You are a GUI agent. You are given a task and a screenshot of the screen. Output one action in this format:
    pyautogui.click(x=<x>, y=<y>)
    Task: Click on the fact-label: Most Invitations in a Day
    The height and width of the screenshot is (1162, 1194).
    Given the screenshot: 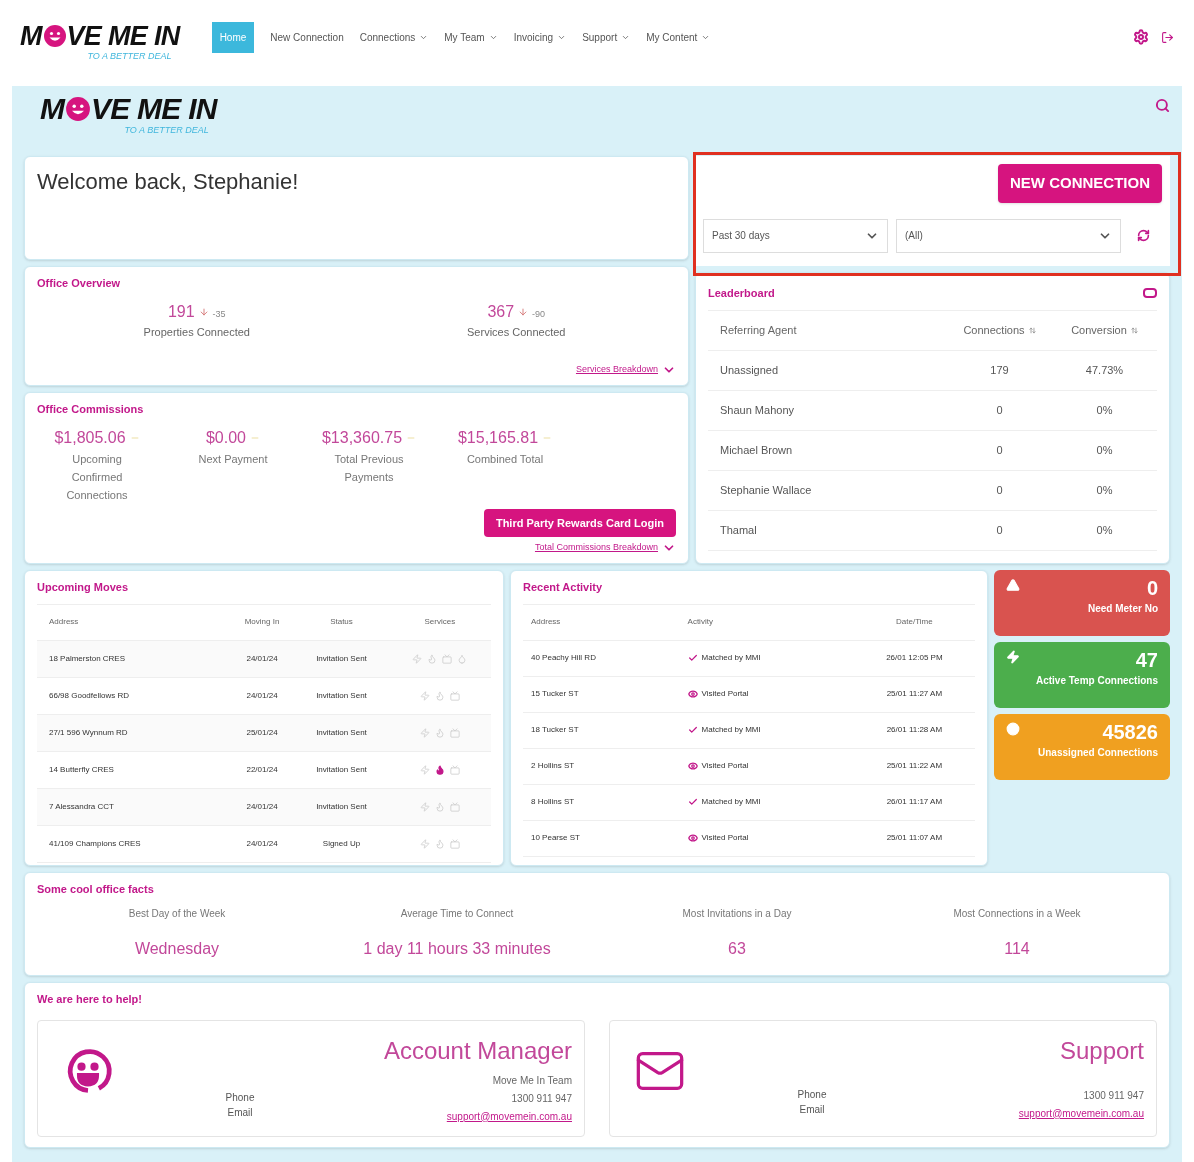 What is the action you would take?
    pyautogui.click(x=737, y=913)
    